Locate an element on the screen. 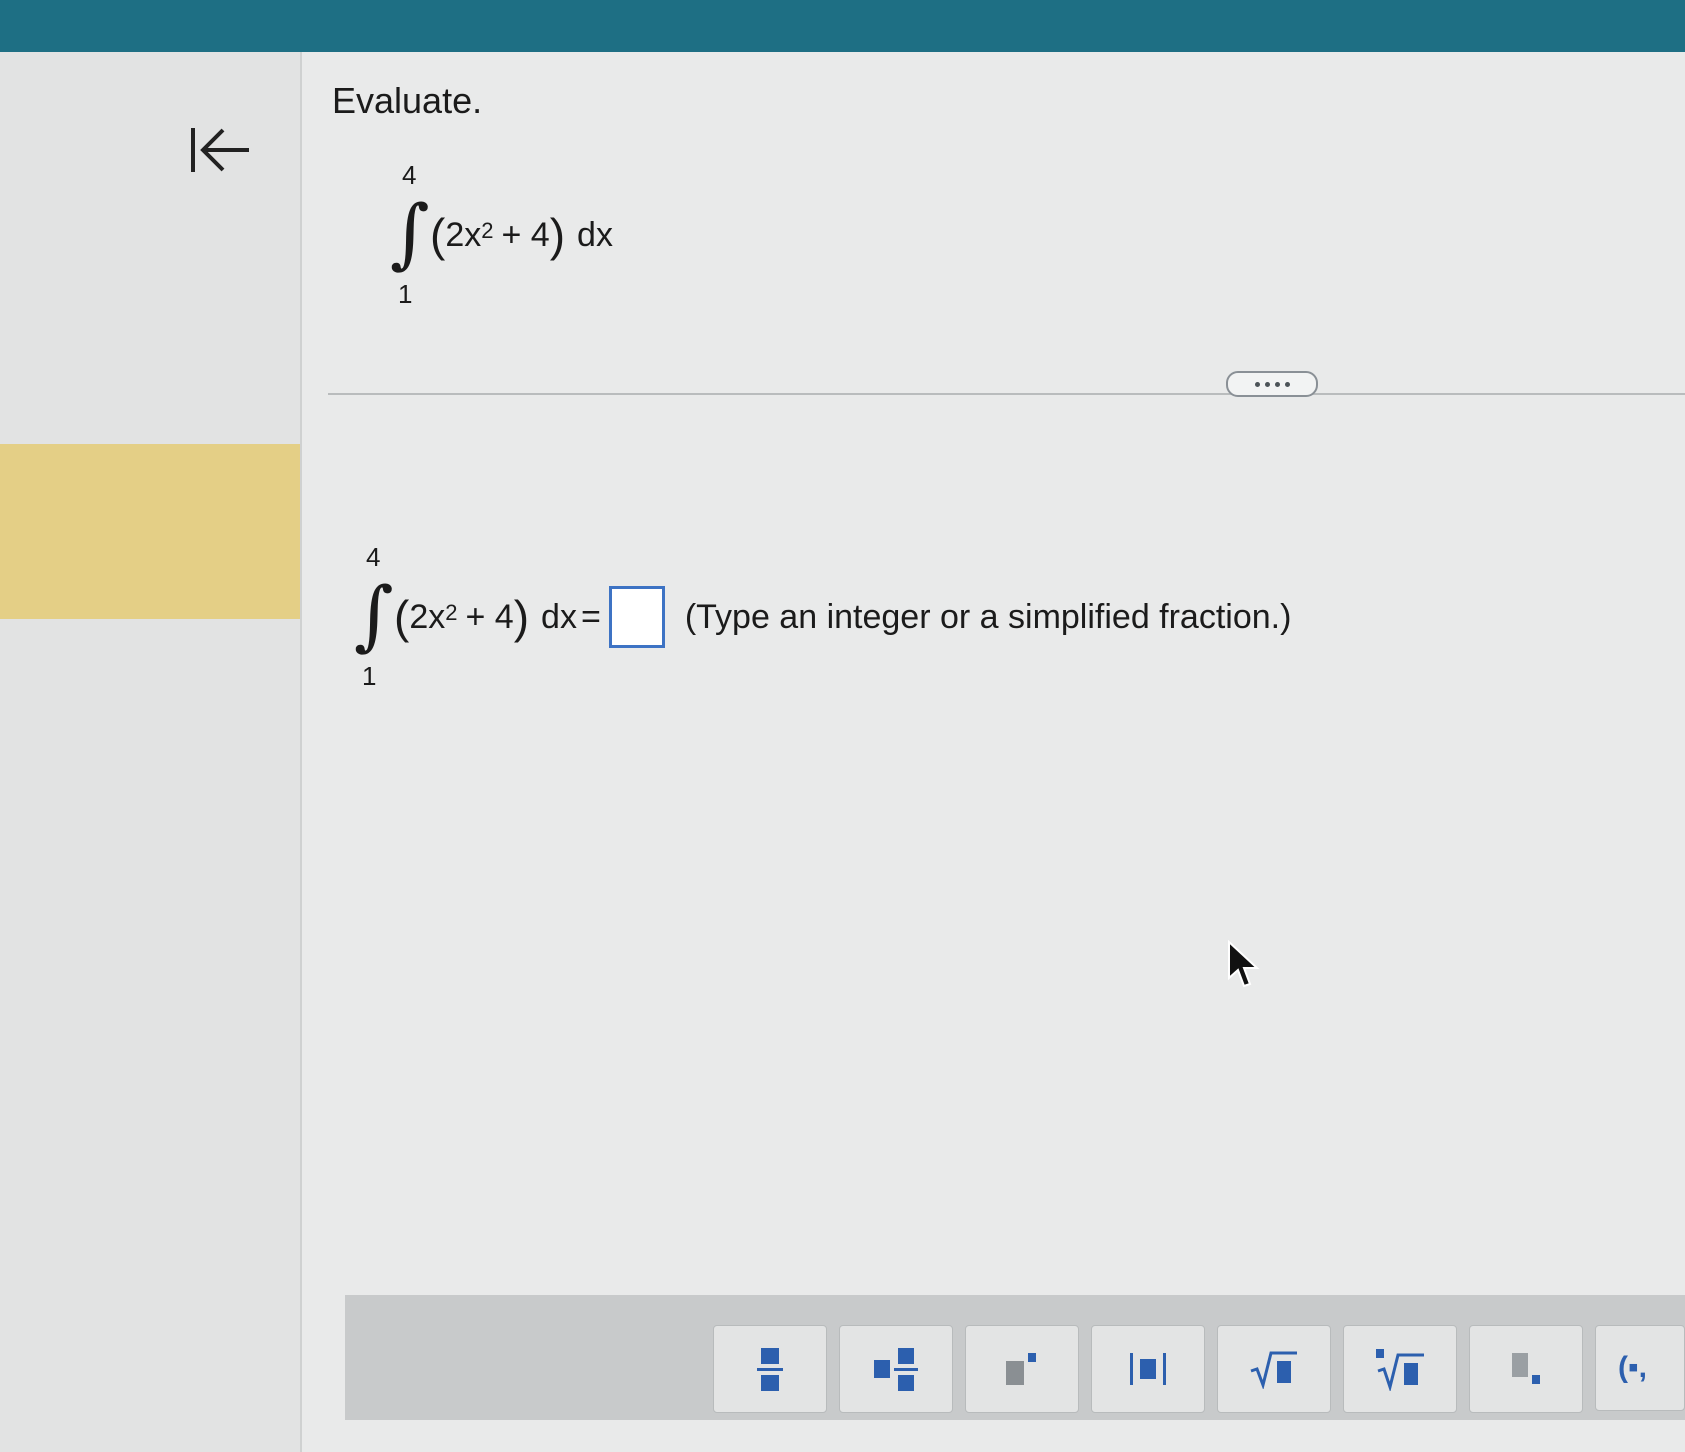 The height and width of the screenshot is (1452, 1685). more-button is located at coordinates (1272, 384).